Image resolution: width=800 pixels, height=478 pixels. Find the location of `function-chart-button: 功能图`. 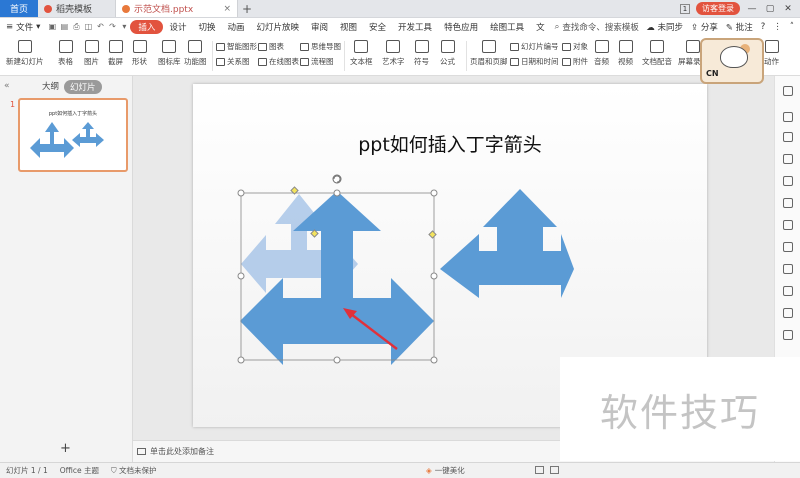

function-chart-button: 功能图 is located at coordinates (195, 53).